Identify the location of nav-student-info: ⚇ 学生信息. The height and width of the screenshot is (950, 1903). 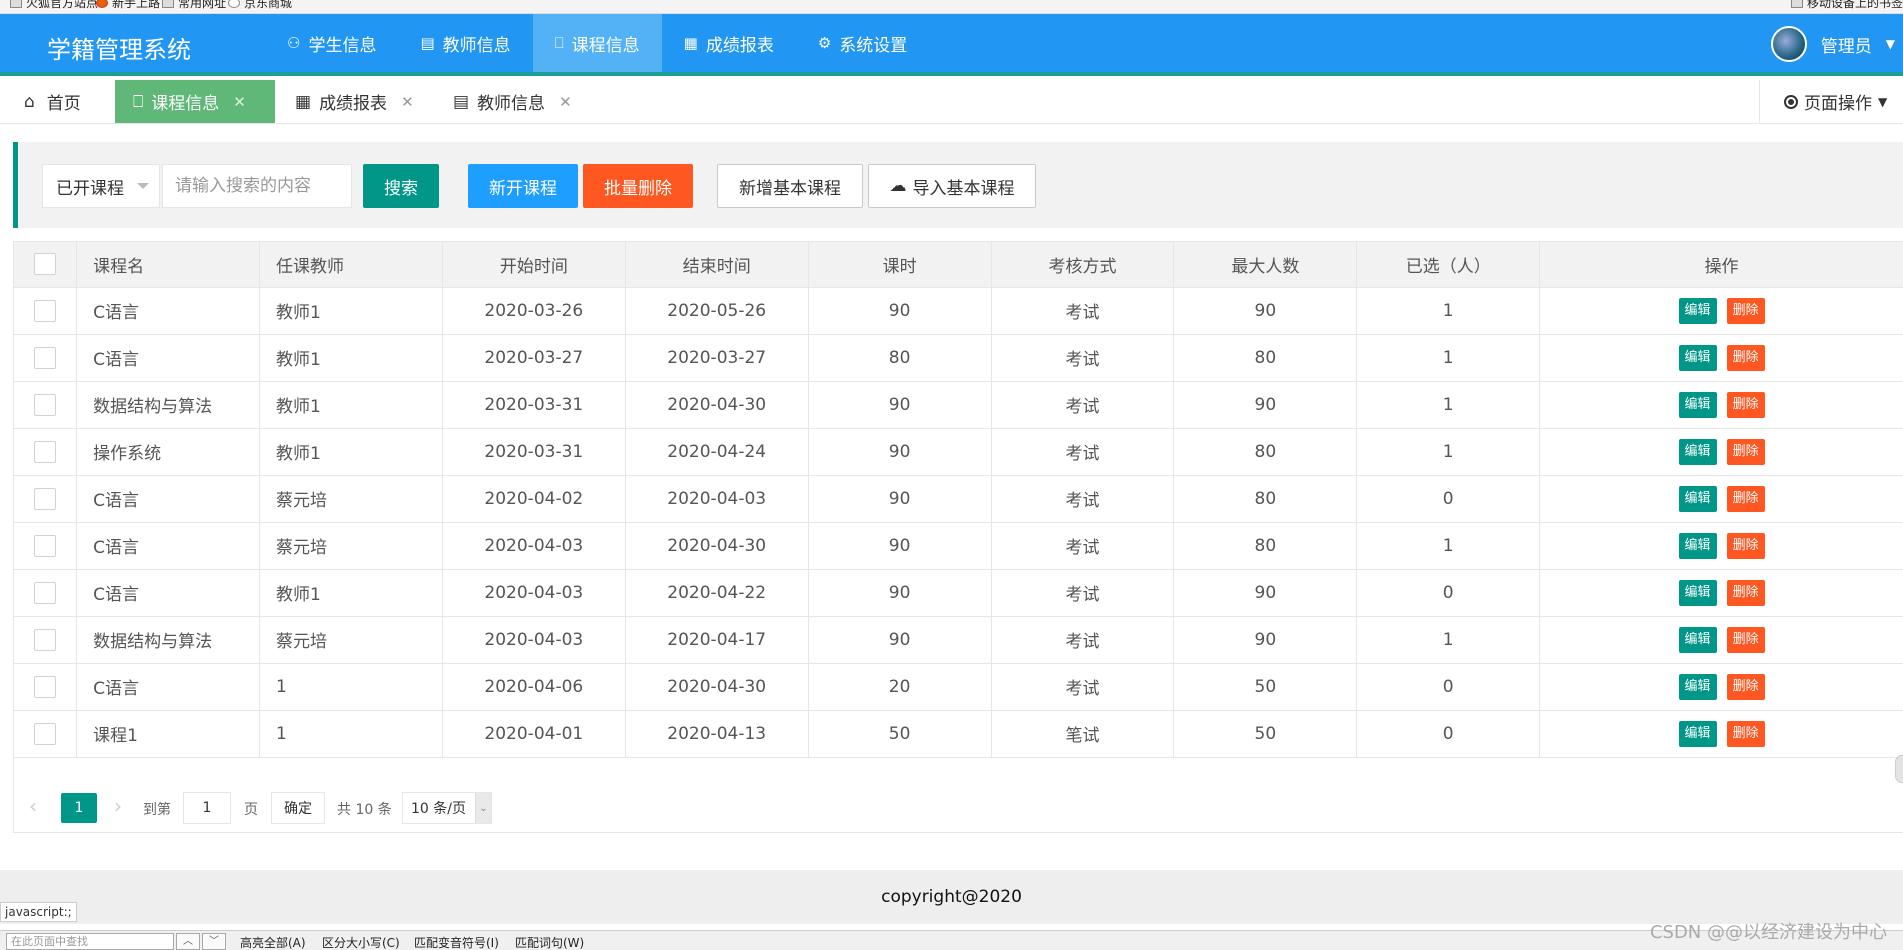
(331, 43).